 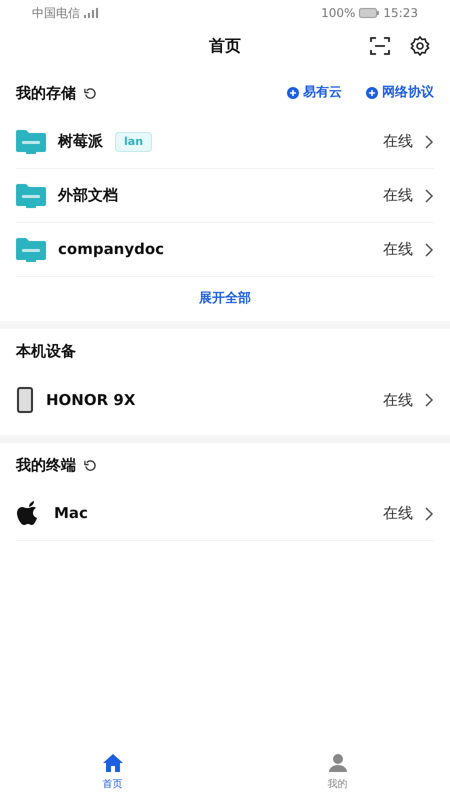 I want to click on item-name: companydoc, so click(x=111, y=249).